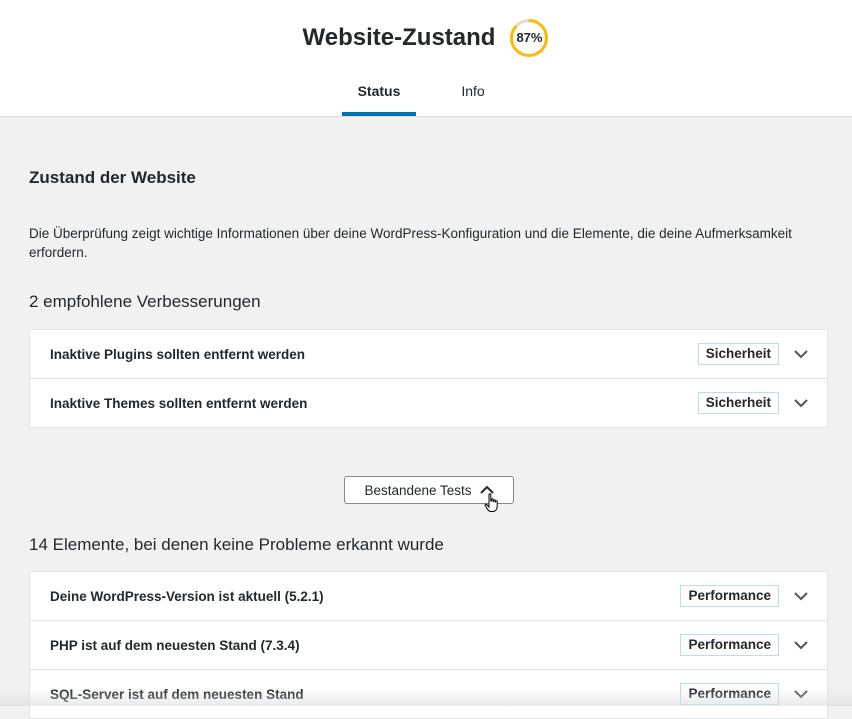 The width and height of the screenshot is (852, 719). I want to click on hand-pointer-icon, so click(492, 503).